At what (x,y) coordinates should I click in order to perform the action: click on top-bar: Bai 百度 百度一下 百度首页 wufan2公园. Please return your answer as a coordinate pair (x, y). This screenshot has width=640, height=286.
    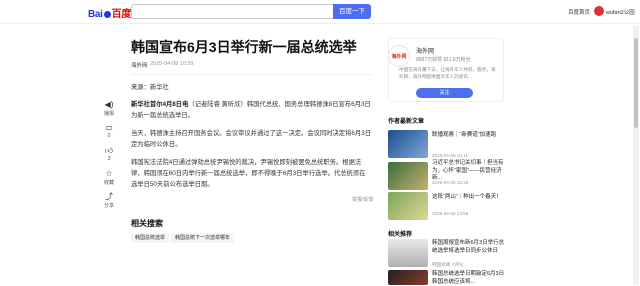
    Looking at the image, I should click on (320, 12).